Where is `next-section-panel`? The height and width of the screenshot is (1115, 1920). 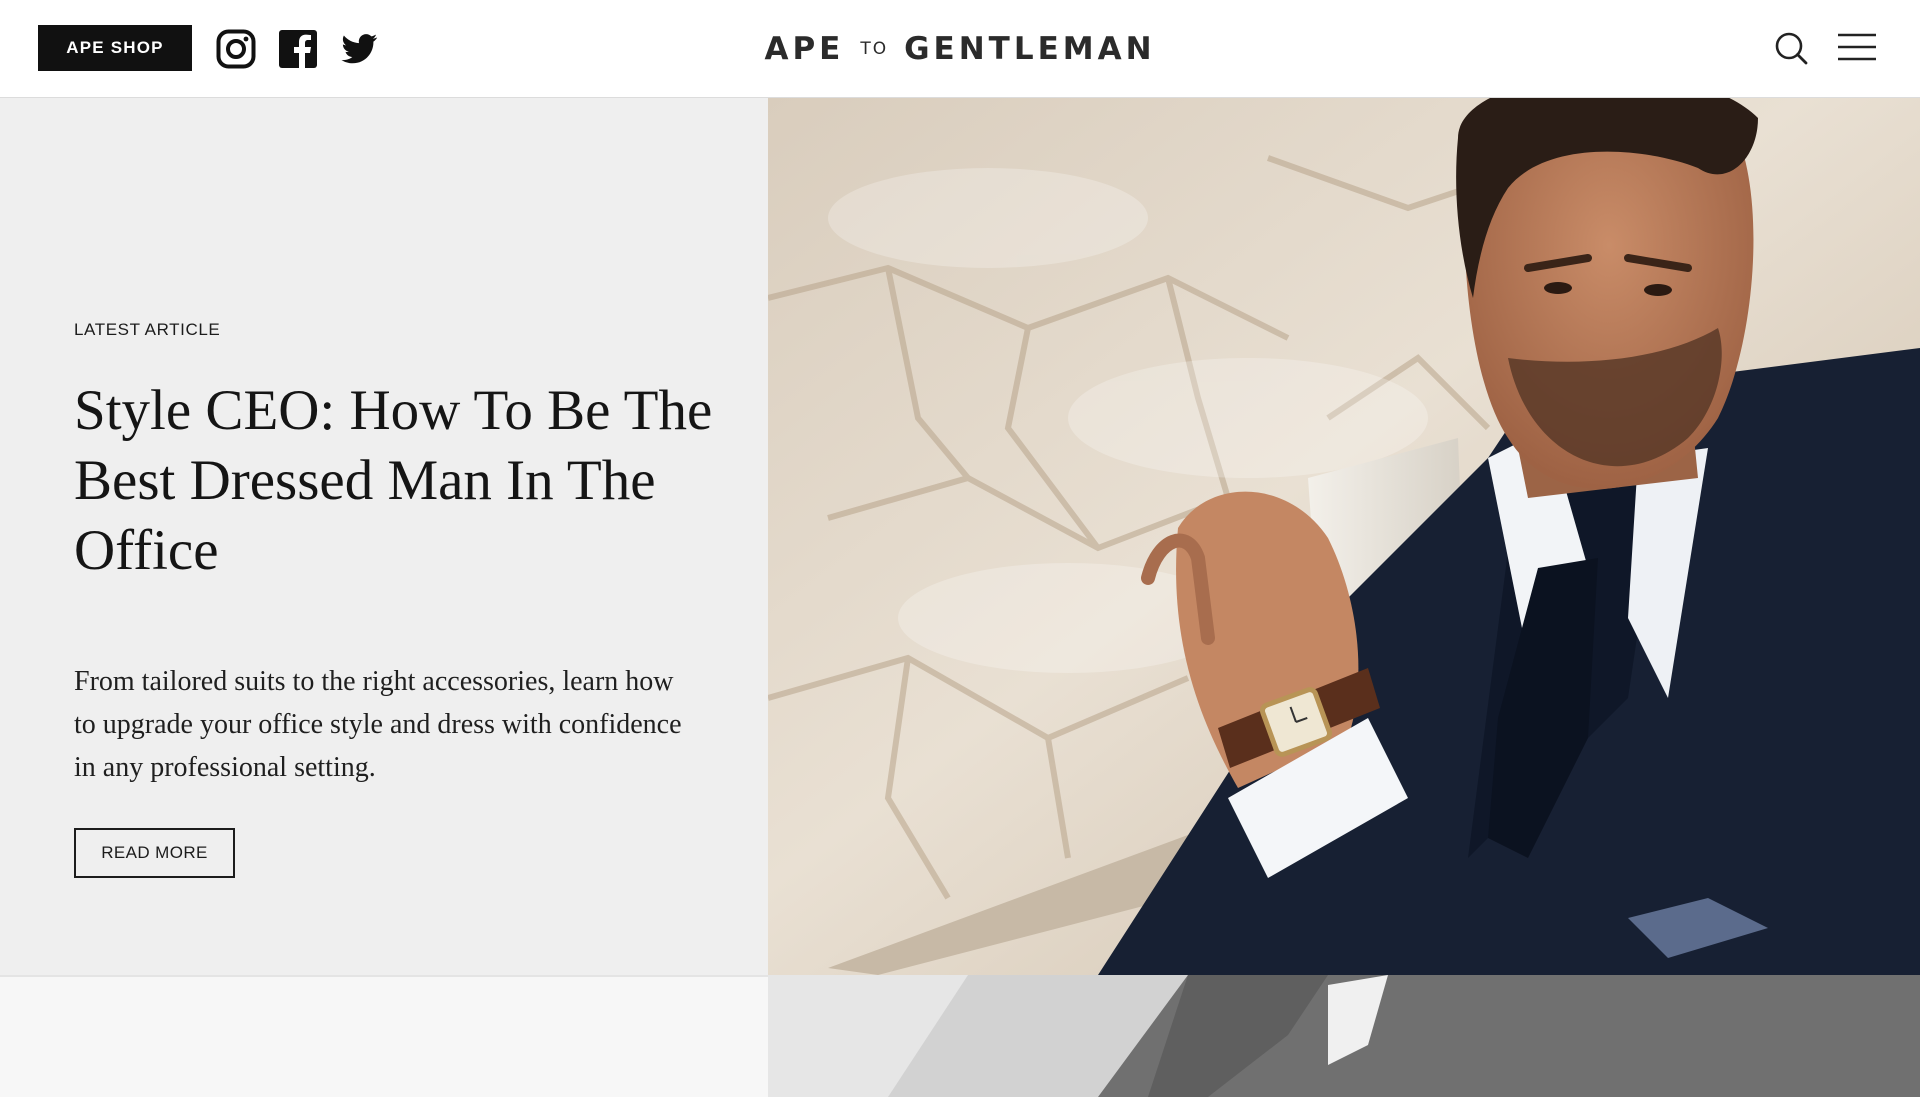 next-section-panel is located at coordinates (384, 1036).